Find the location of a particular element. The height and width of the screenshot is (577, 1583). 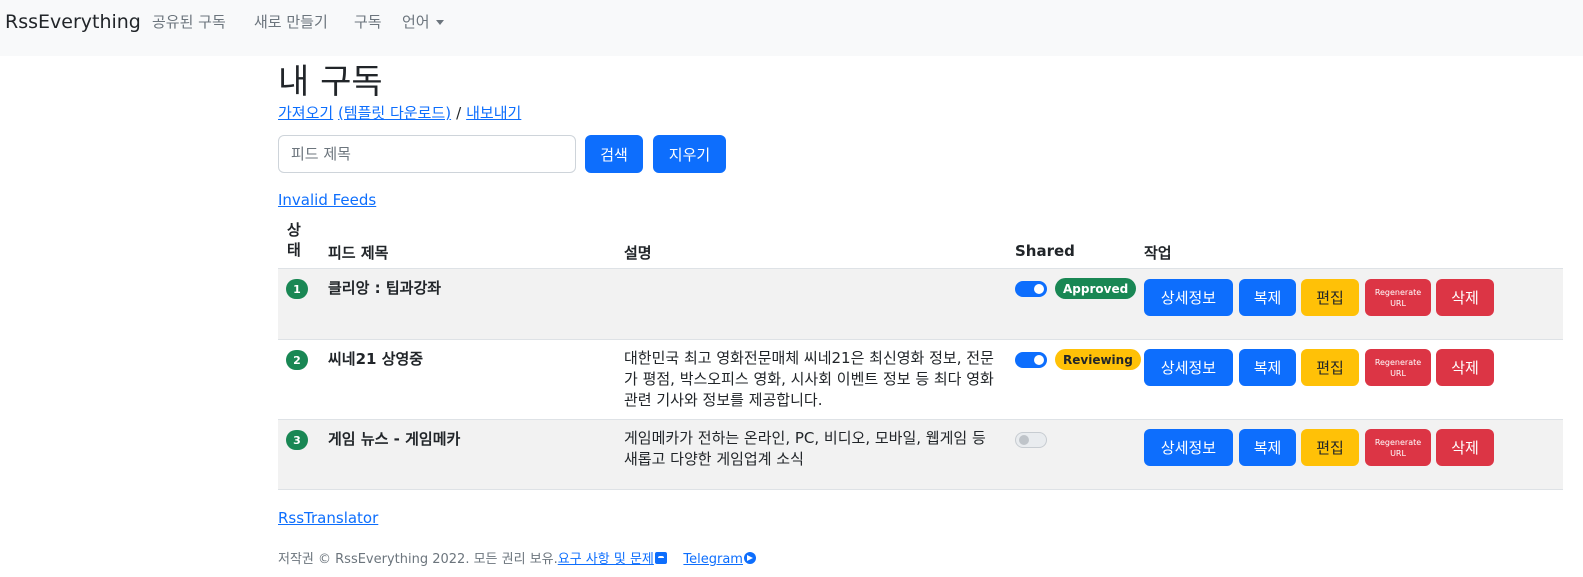

feed-title-search-input is located at coordinates (427, 154).